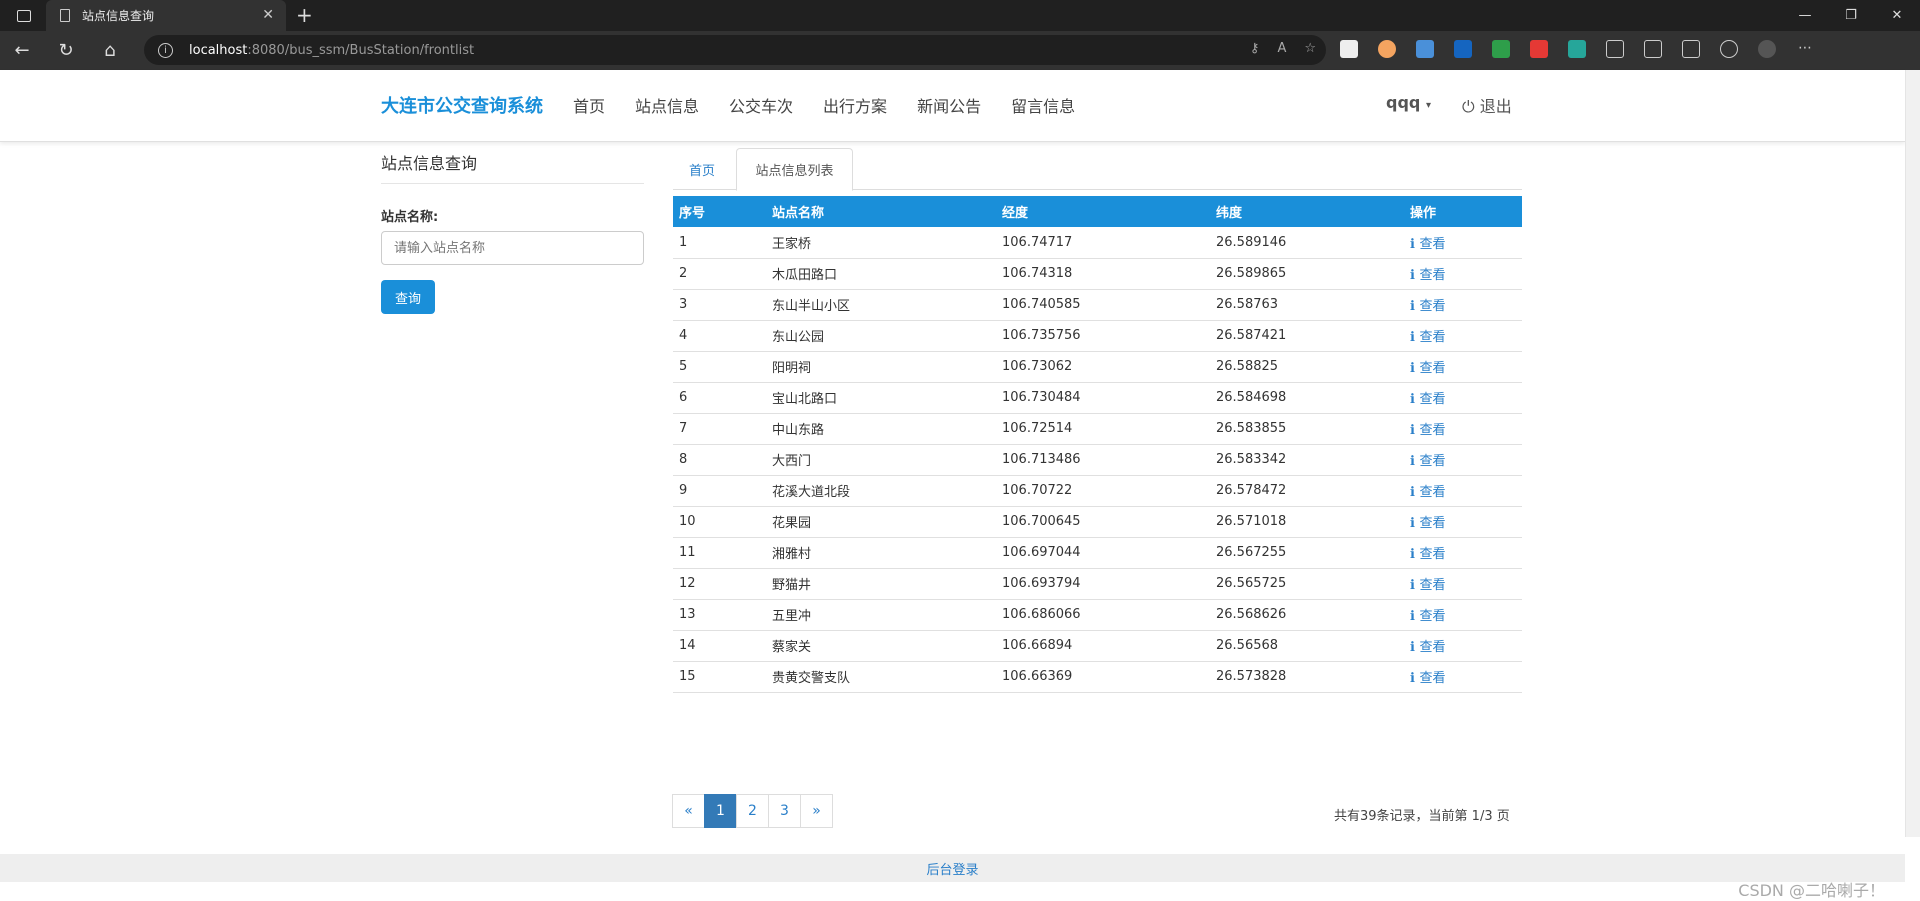  Describe the element at coordinates (1307, 584) in the screenshot. I see `table-cell: 26.565725` at that location.